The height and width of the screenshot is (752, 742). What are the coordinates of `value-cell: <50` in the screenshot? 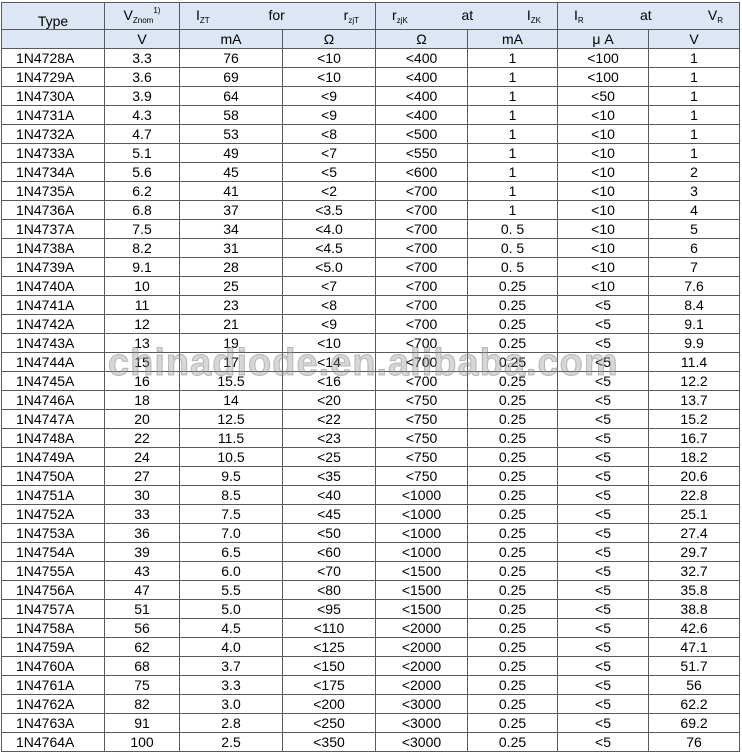 It's located at (603, 96).